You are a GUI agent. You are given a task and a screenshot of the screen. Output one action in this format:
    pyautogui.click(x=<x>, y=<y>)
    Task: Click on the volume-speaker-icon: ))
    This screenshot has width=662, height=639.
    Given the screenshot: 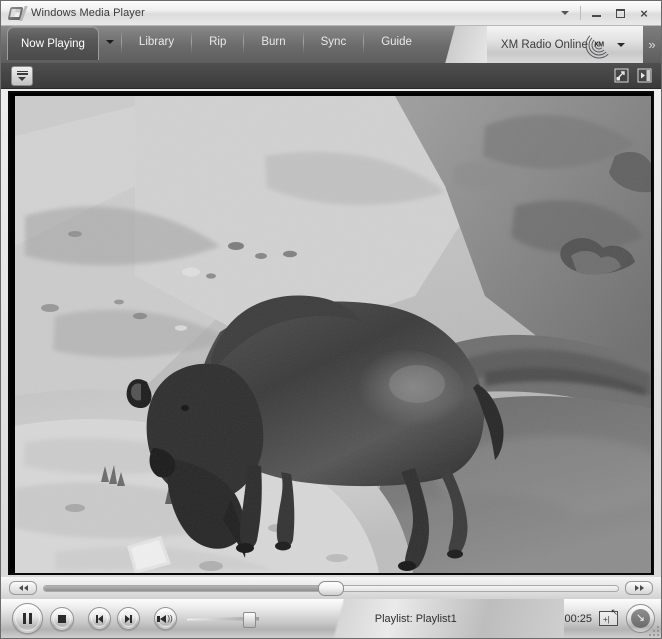 What is the action you would take?
    pyautogui.click(x=165, y=618)
    